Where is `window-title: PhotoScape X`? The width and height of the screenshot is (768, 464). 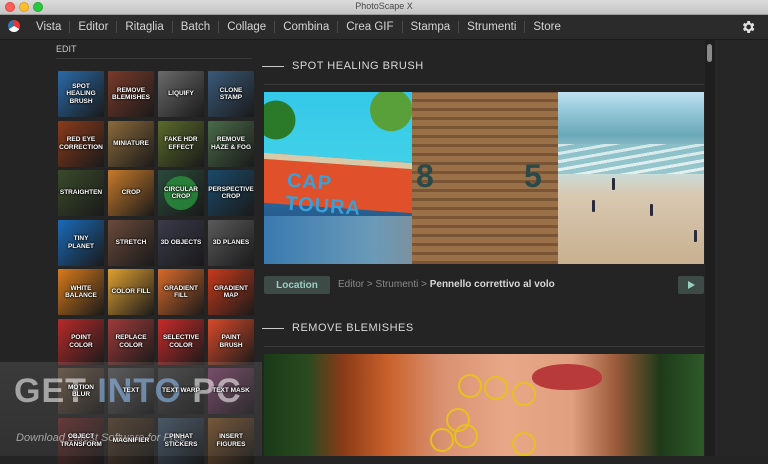
window-title: PhotoScape X is located at coordinates (384, 6).